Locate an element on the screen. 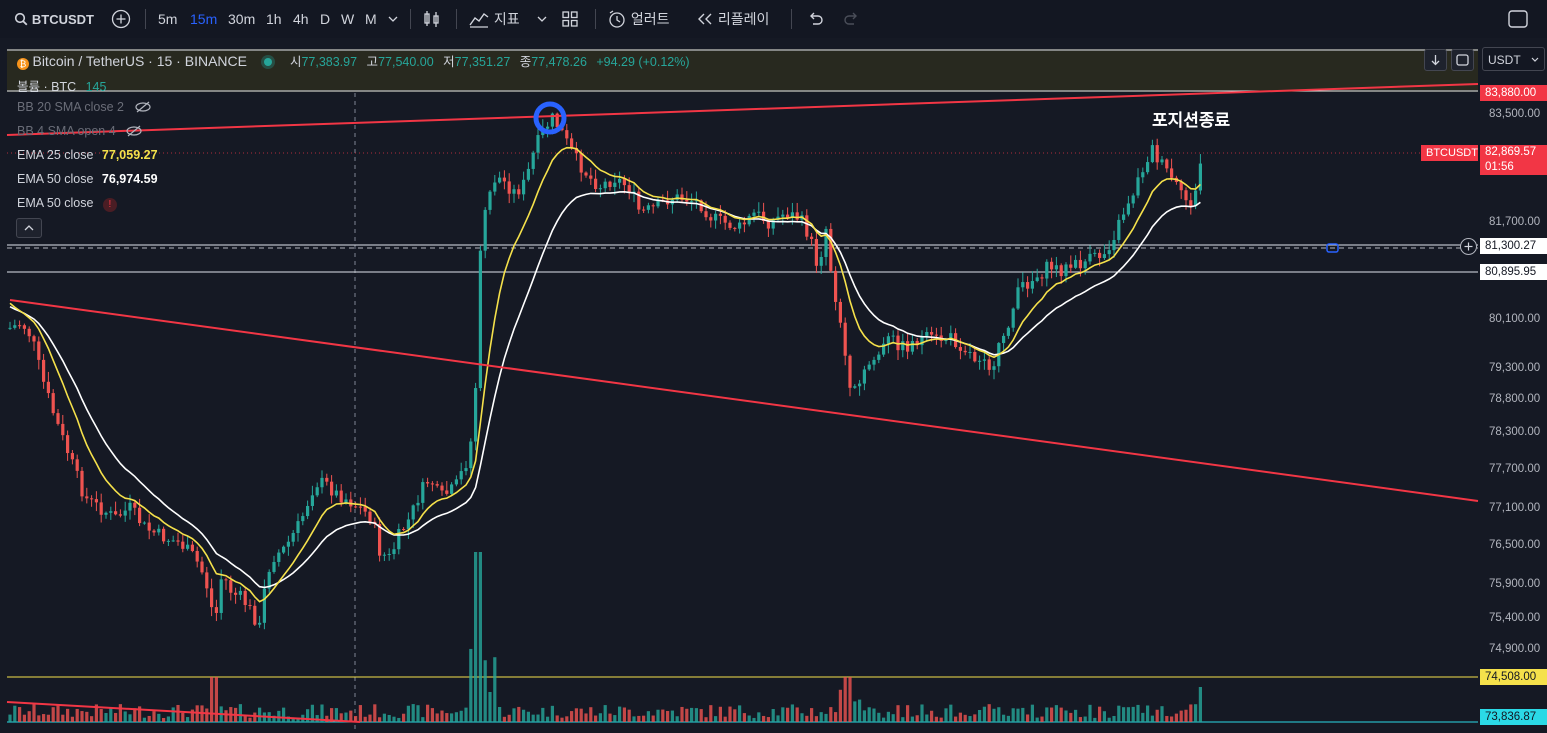 The image size is (1547, 733). collapse-legend-button is located at coordinates (29, 228).